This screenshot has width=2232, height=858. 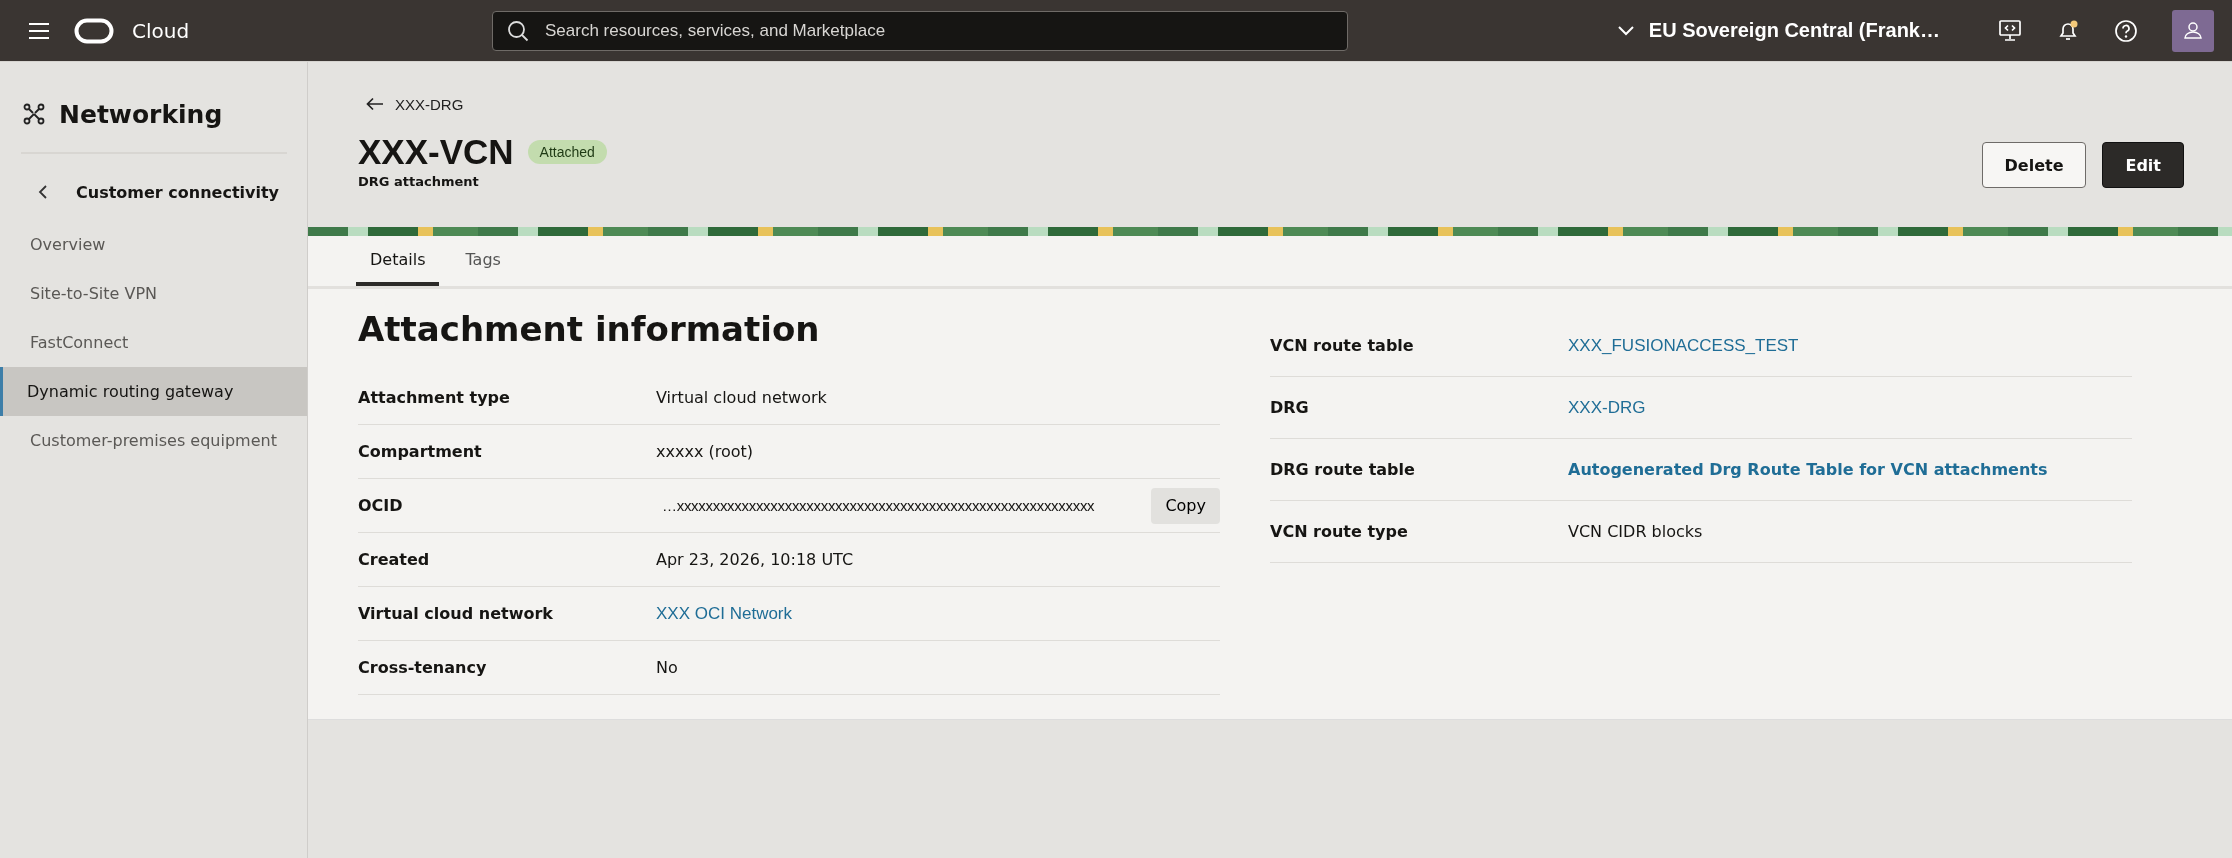 What do you see at coordinates (878, 505) in the screenshot?
I see `field-value: …xxxxxxxxxxxxxxxxxxxxxxxxxxxxxxxxxxxxxxxxxxxxxxxxxxxxxxxxxx` at bounding box center [878, 505].